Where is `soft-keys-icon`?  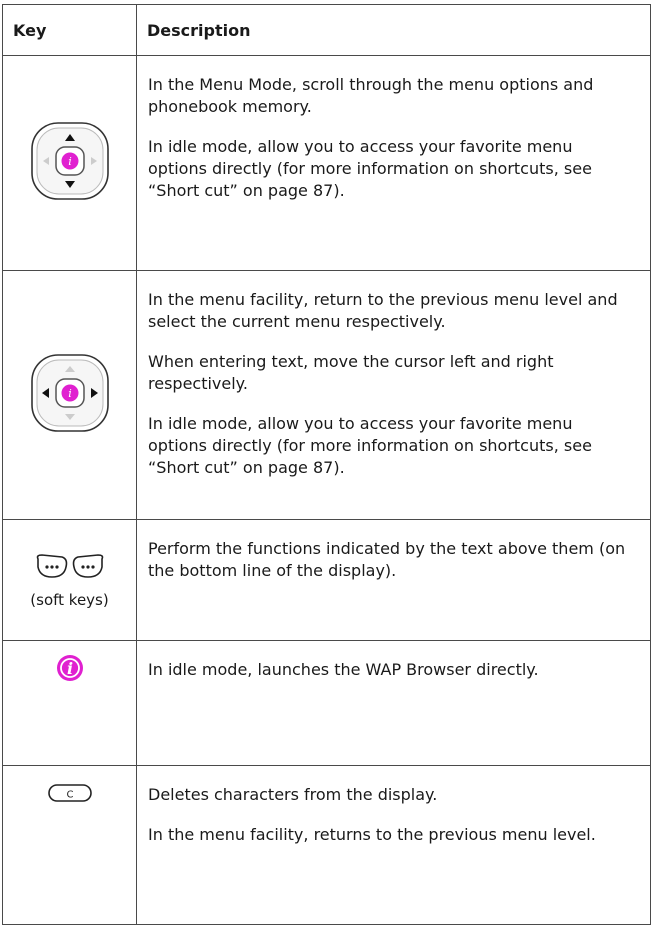 soft-keys-icon is located at coordinates (69, 566).